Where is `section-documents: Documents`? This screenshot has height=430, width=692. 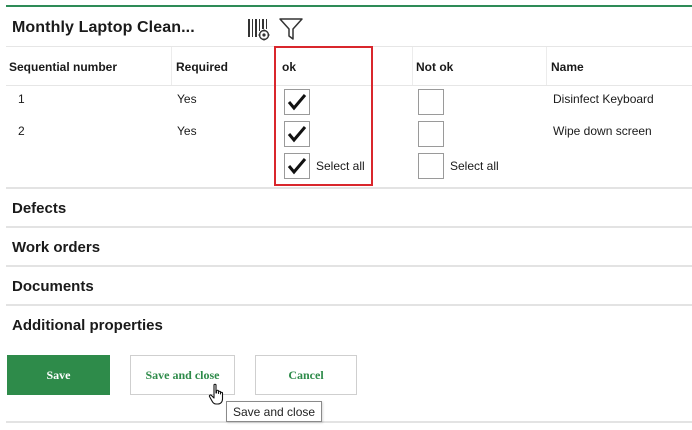
section-documents: Documents is located at coordinates (53, 286).